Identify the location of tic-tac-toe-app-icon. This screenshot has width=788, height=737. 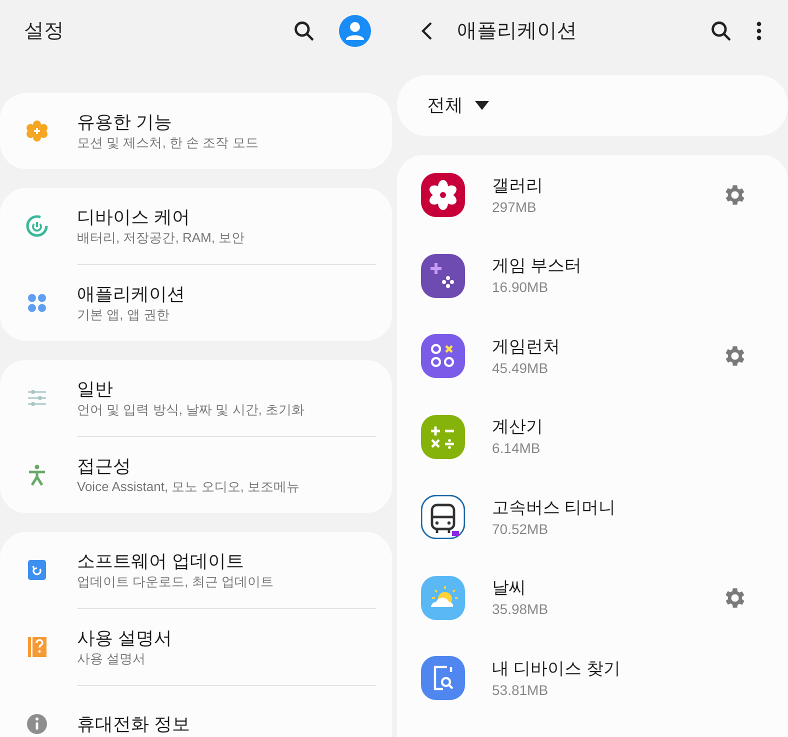
(443, 356).